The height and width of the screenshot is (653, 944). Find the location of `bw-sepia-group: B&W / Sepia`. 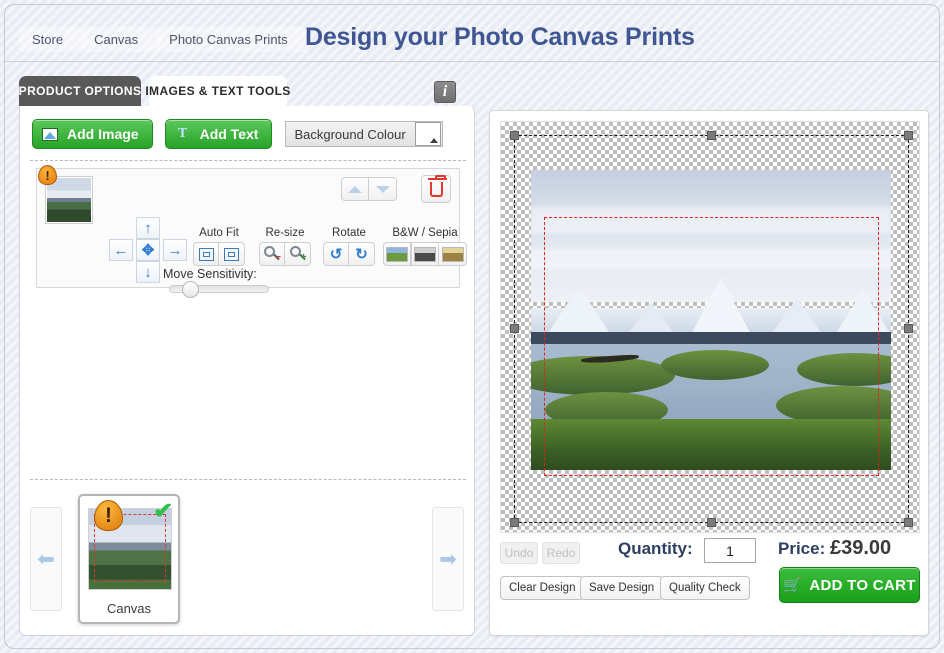

bw-sepia-group: B&W / Sepia is located at coordinates (425, 246).